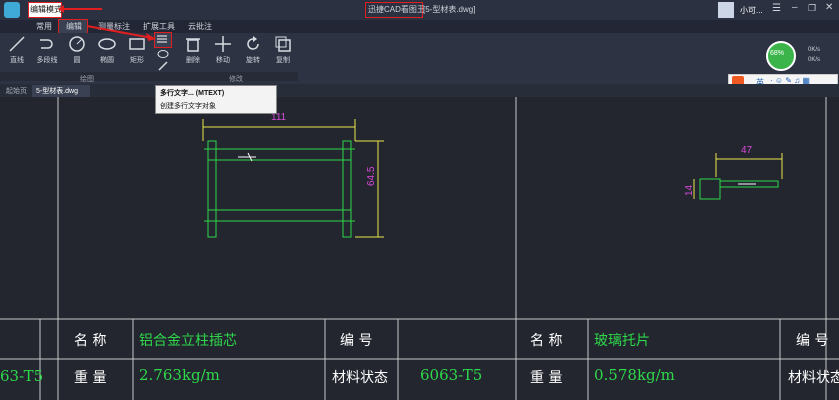  What do you see at coordinates (74, 26) in the screenshot?
I see `tab-edit: 编辑` at bounding box center [74, 26].